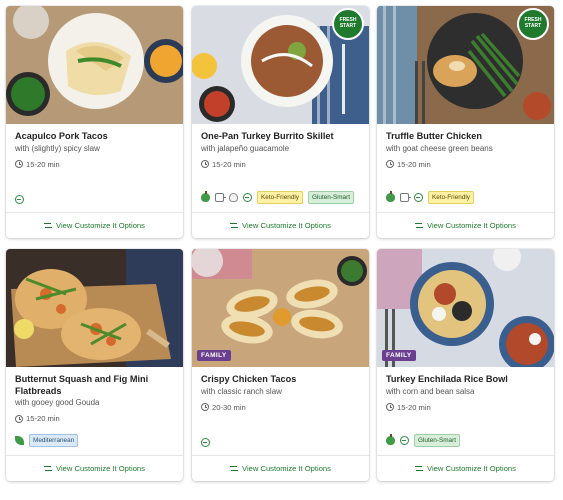  Describe the element at coordinates (280, 137) in the screenshot. I see `recipe-title: One-Pan Turkey Burrito Skillet` at that location.